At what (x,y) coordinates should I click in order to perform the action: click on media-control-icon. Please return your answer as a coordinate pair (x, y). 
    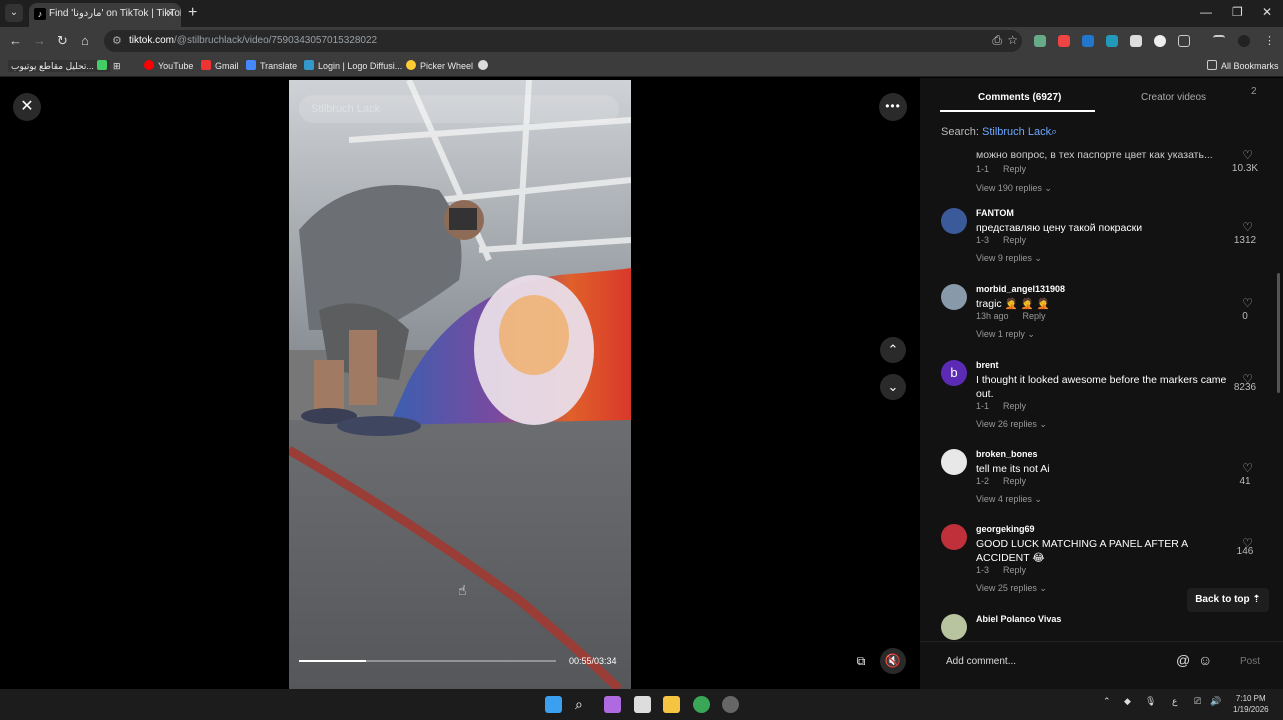
    Looking at the image, I should click on (1219, 41).